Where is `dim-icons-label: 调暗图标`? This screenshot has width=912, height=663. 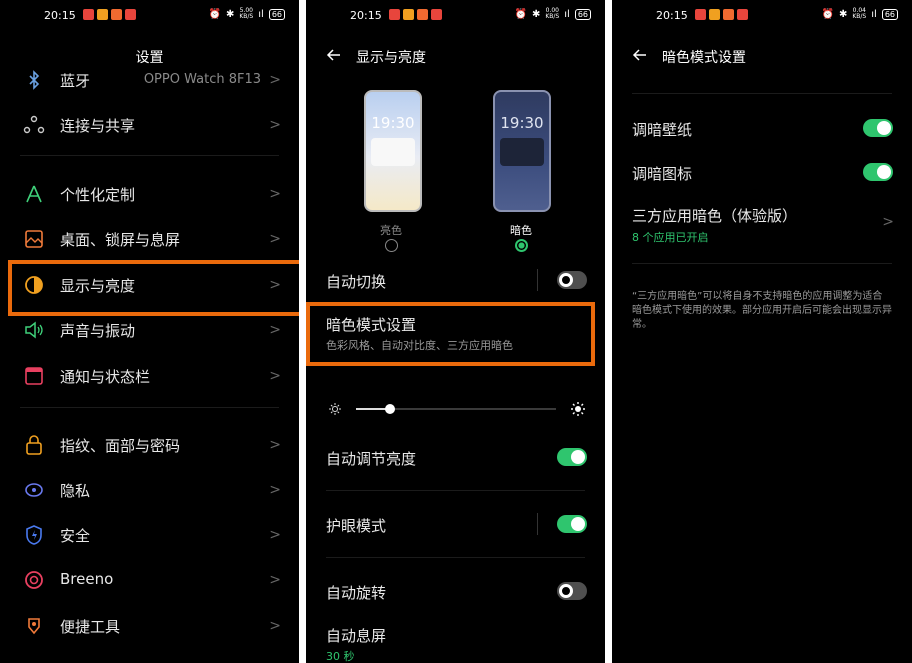
dim-icons-label: 调暗图标 is located at coordinates (662, 174).